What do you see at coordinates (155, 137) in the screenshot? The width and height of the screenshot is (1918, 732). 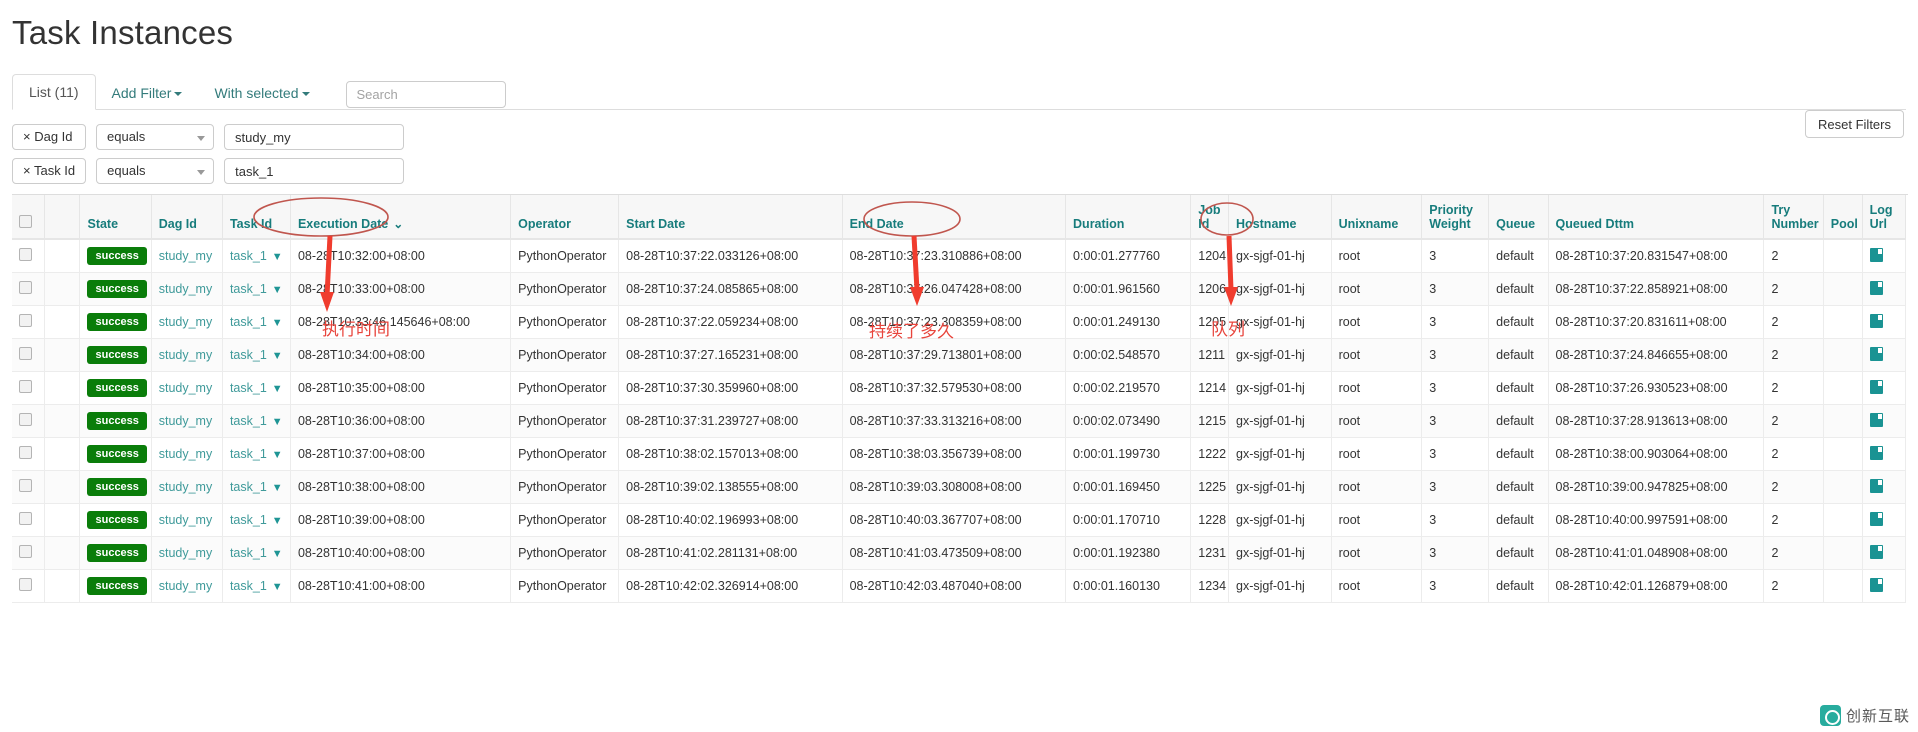 I see `filter-operator-dag-id: equals` at bounding box center [155, 137].